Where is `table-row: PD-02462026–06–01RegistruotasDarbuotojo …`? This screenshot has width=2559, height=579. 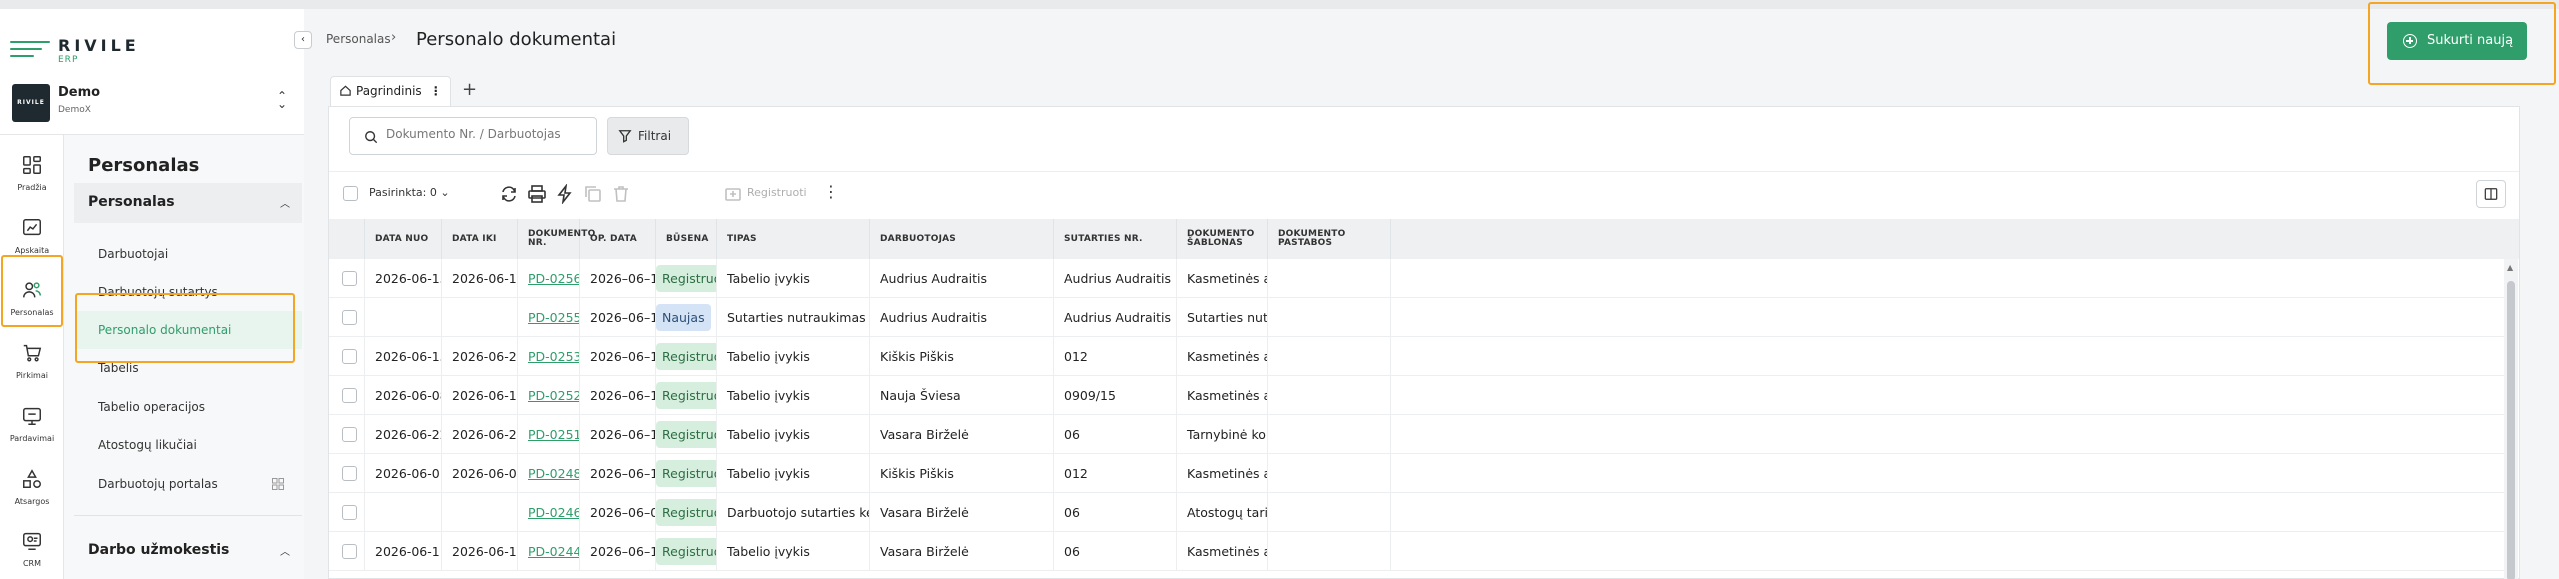
table-row: PD-02462026–06–01RegistruotasDarbuotojo … is located at coordinates (1417, 512).